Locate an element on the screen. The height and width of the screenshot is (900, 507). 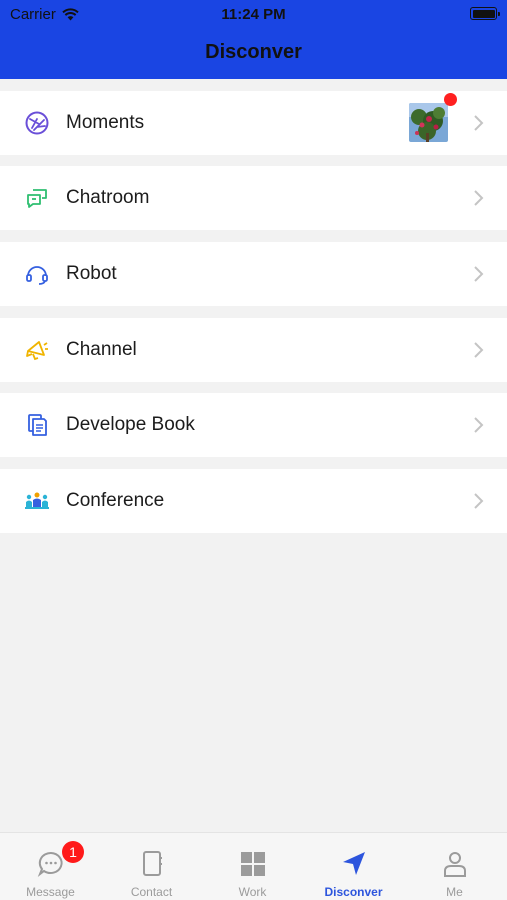
robot-row: Robot is located at coordinates (253, 274).